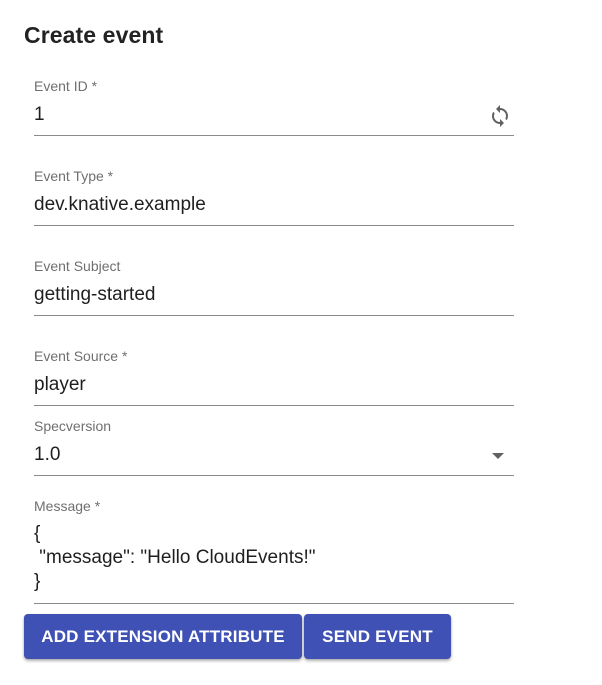 The width and height of the screenshot is (602, 685). Describe the element at coordinates (47, 455) in the screenshot. I see `specversion-value: 1.0` at that location.